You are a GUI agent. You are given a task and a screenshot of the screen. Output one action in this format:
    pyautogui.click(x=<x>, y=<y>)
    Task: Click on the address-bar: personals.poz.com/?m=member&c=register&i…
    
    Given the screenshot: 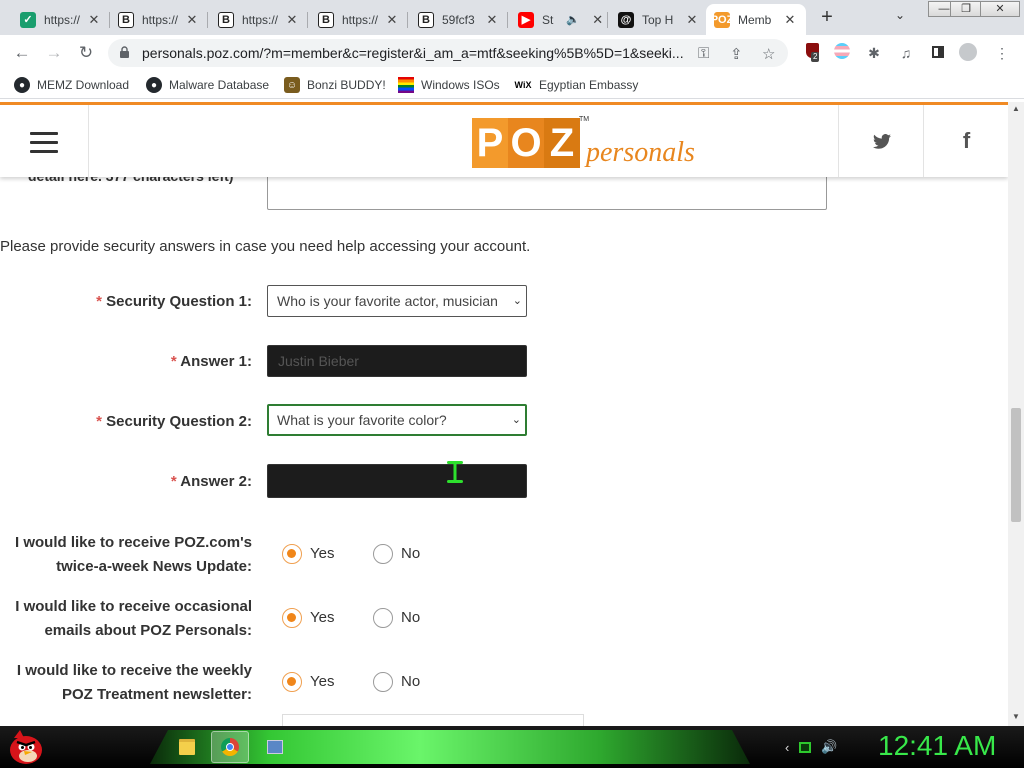 What is the action you would take?
    pyautogui.click(x=448, y=53)
    